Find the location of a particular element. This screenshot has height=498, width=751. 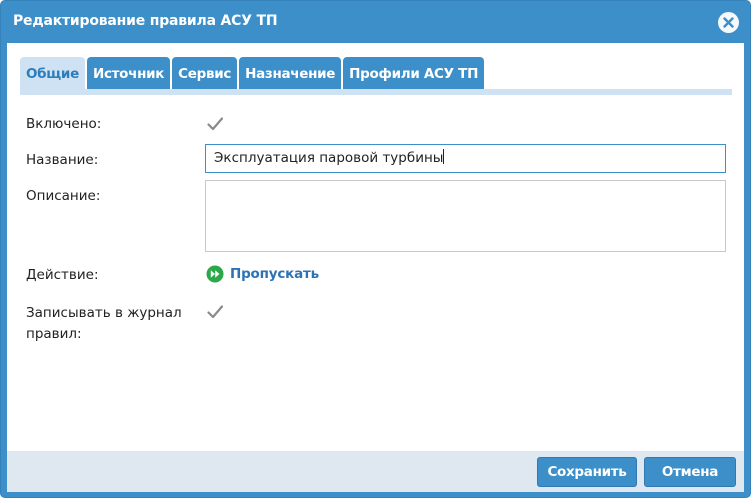

tab-ics-profiles: Профили АСУ ТП is located at coordinates (414, 73).